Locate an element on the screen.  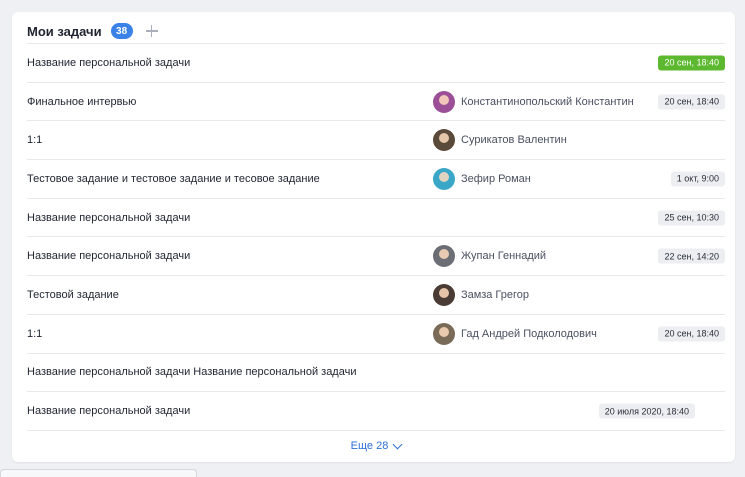
card-header: Мои задачи 38 is located at coordinates (93, 31).